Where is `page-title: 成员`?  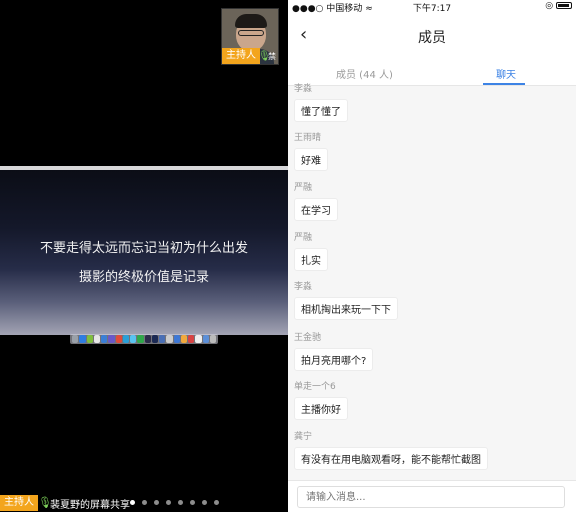
page-title: 成员 is located at coordinates (432, 38).